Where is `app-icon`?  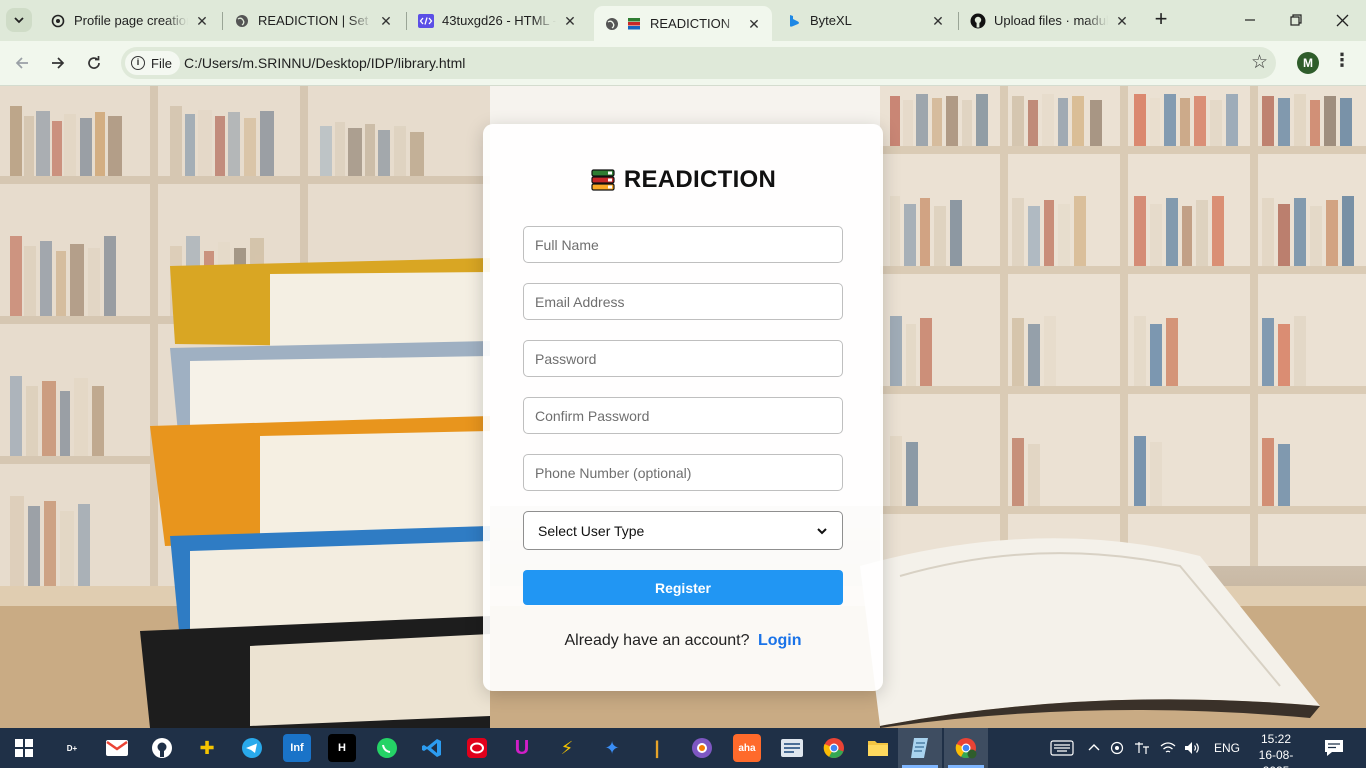 app-icon is located at coordinates (792, 748).